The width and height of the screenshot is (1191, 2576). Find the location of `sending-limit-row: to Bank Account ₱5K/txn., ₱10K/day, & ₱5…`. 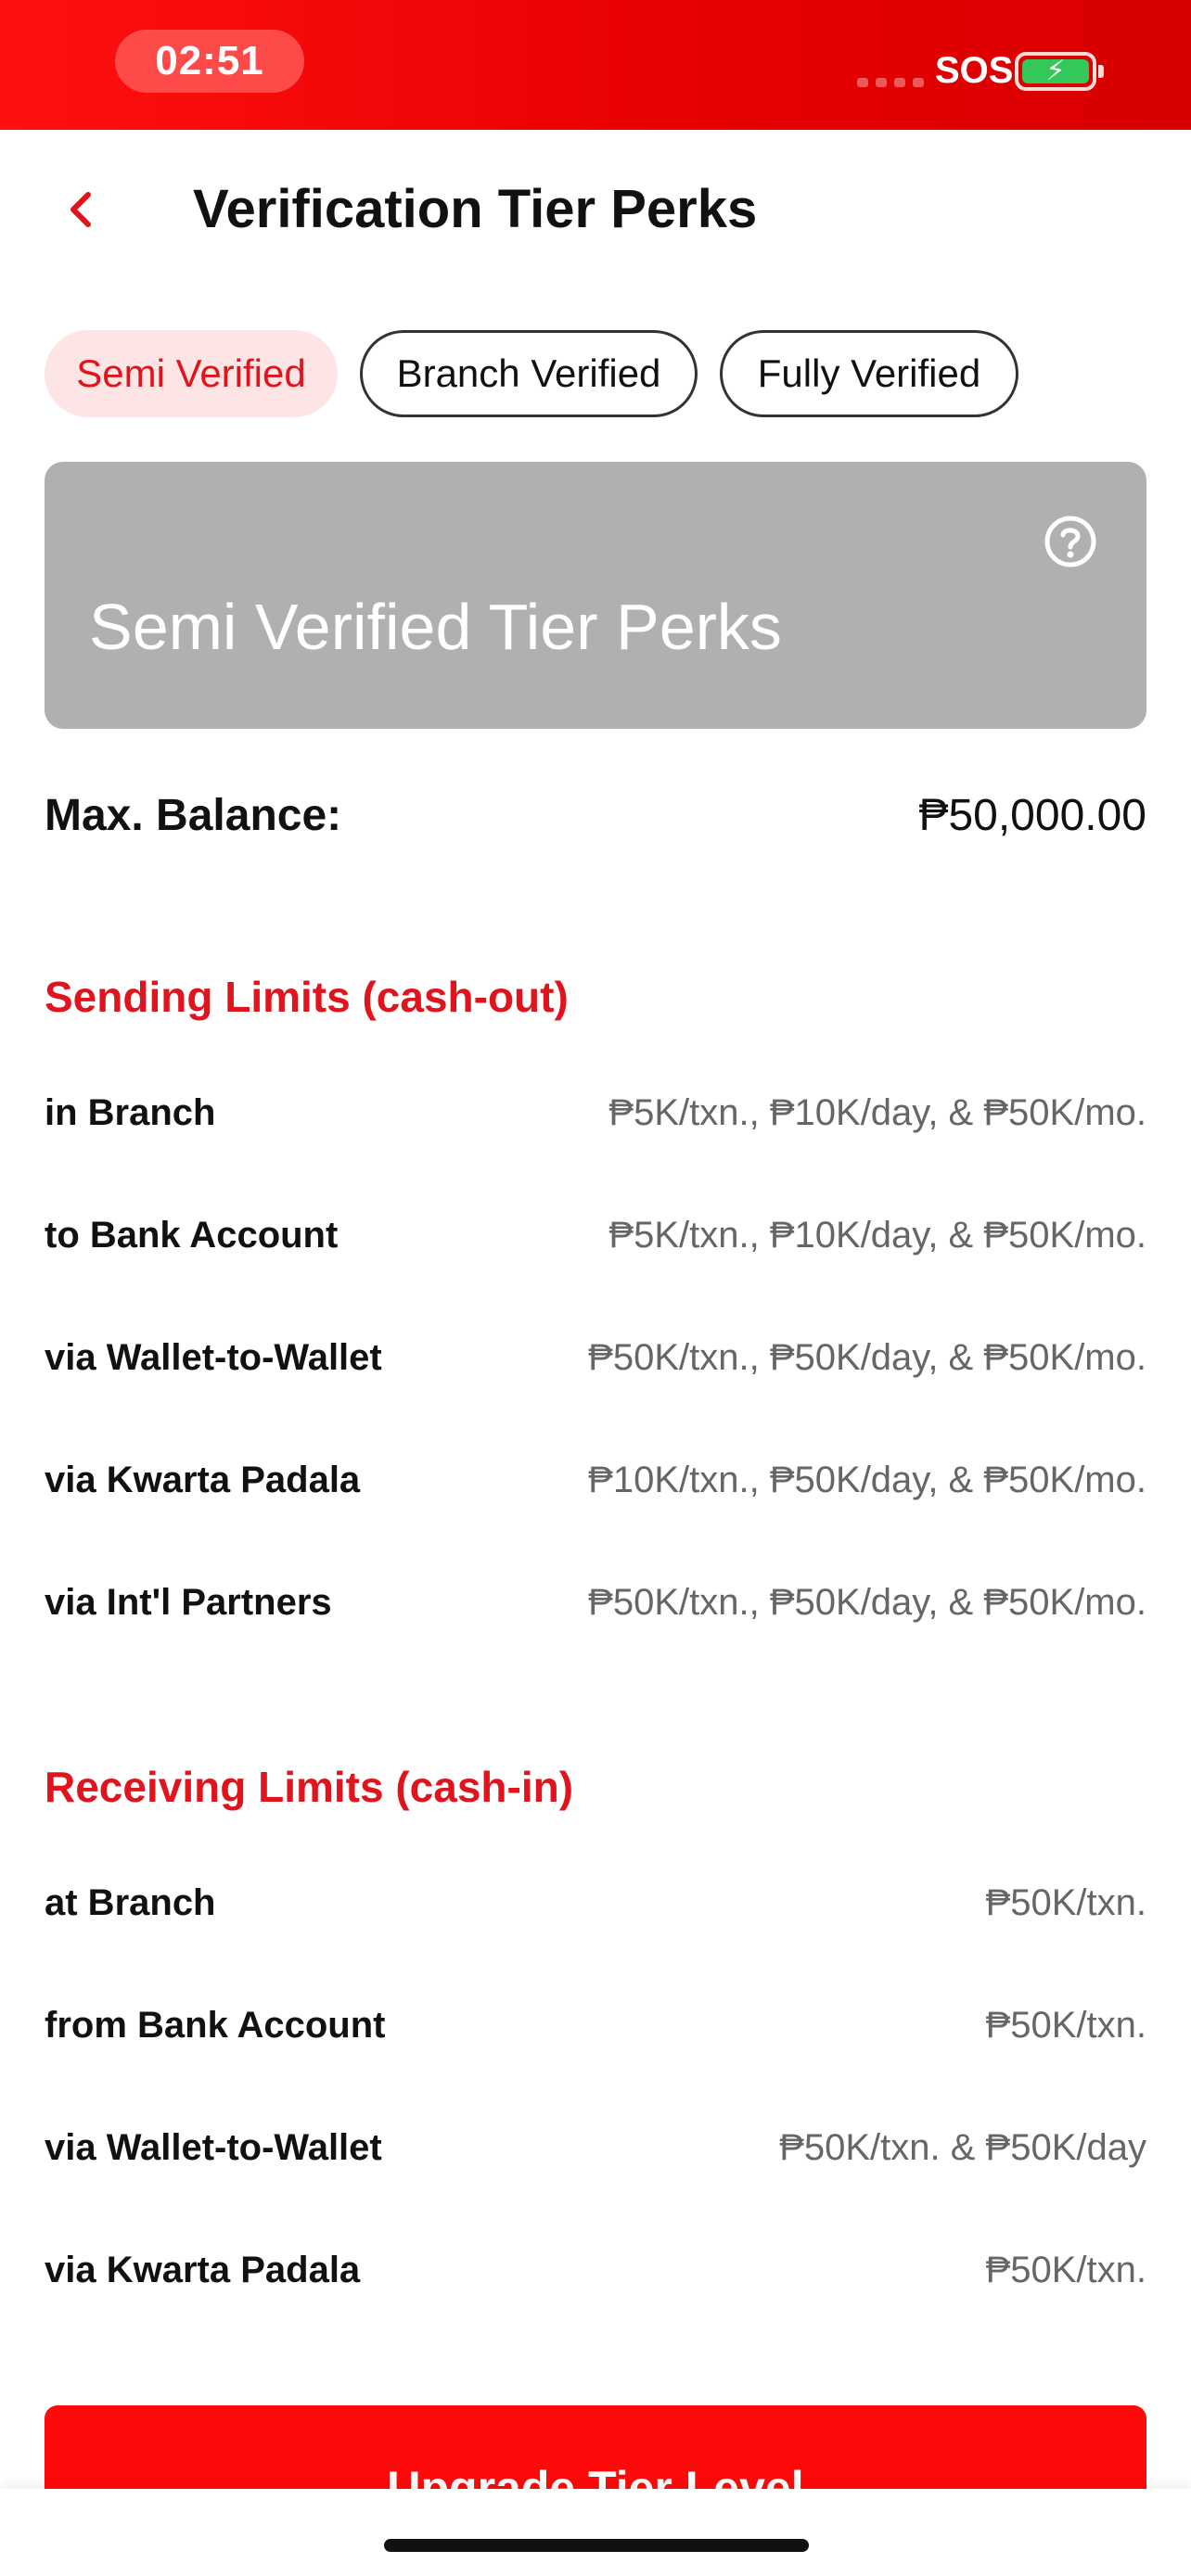

sending-limit-row: to Bank Account ₱5K/txn., ₱10K/day, & ₱5… is located at coordinates (595, 1236).